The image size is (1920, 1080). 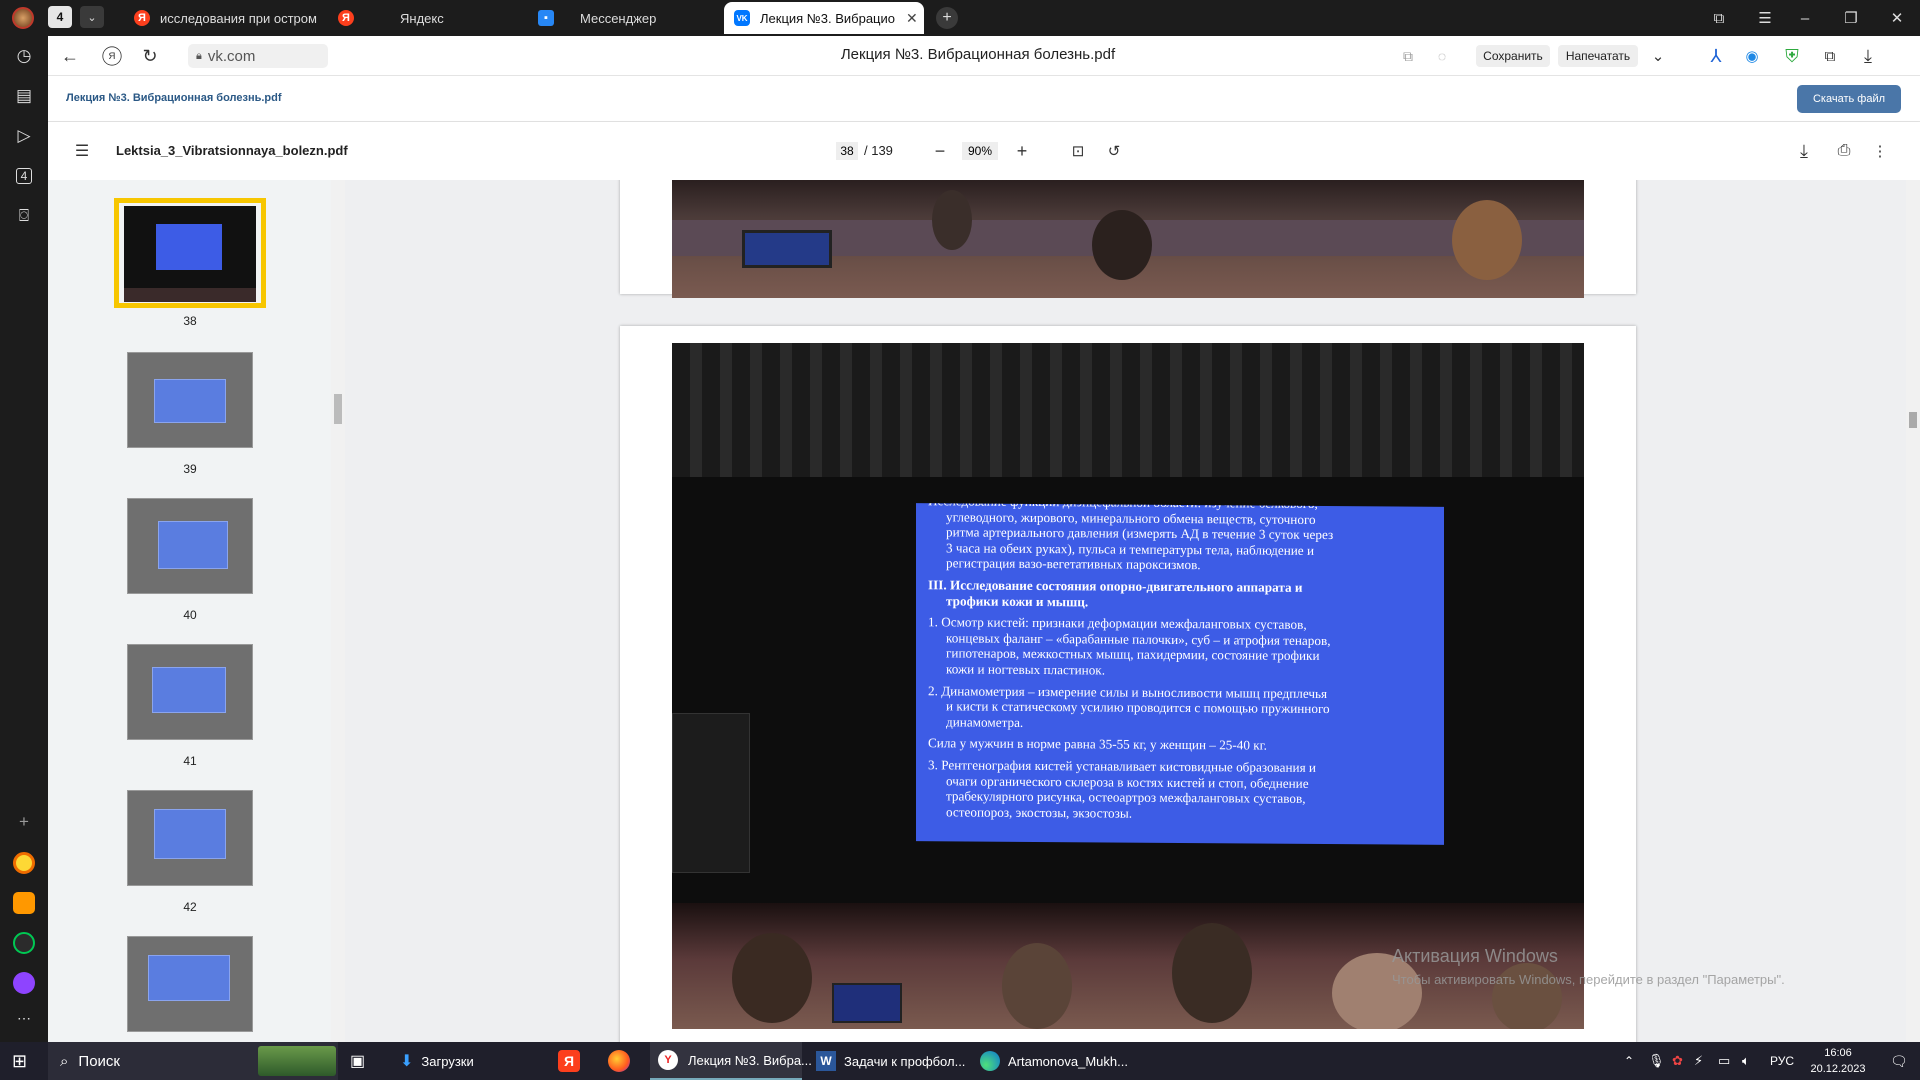 I want to click on yandex-home-icon: Я, so click(x=112, y=56).